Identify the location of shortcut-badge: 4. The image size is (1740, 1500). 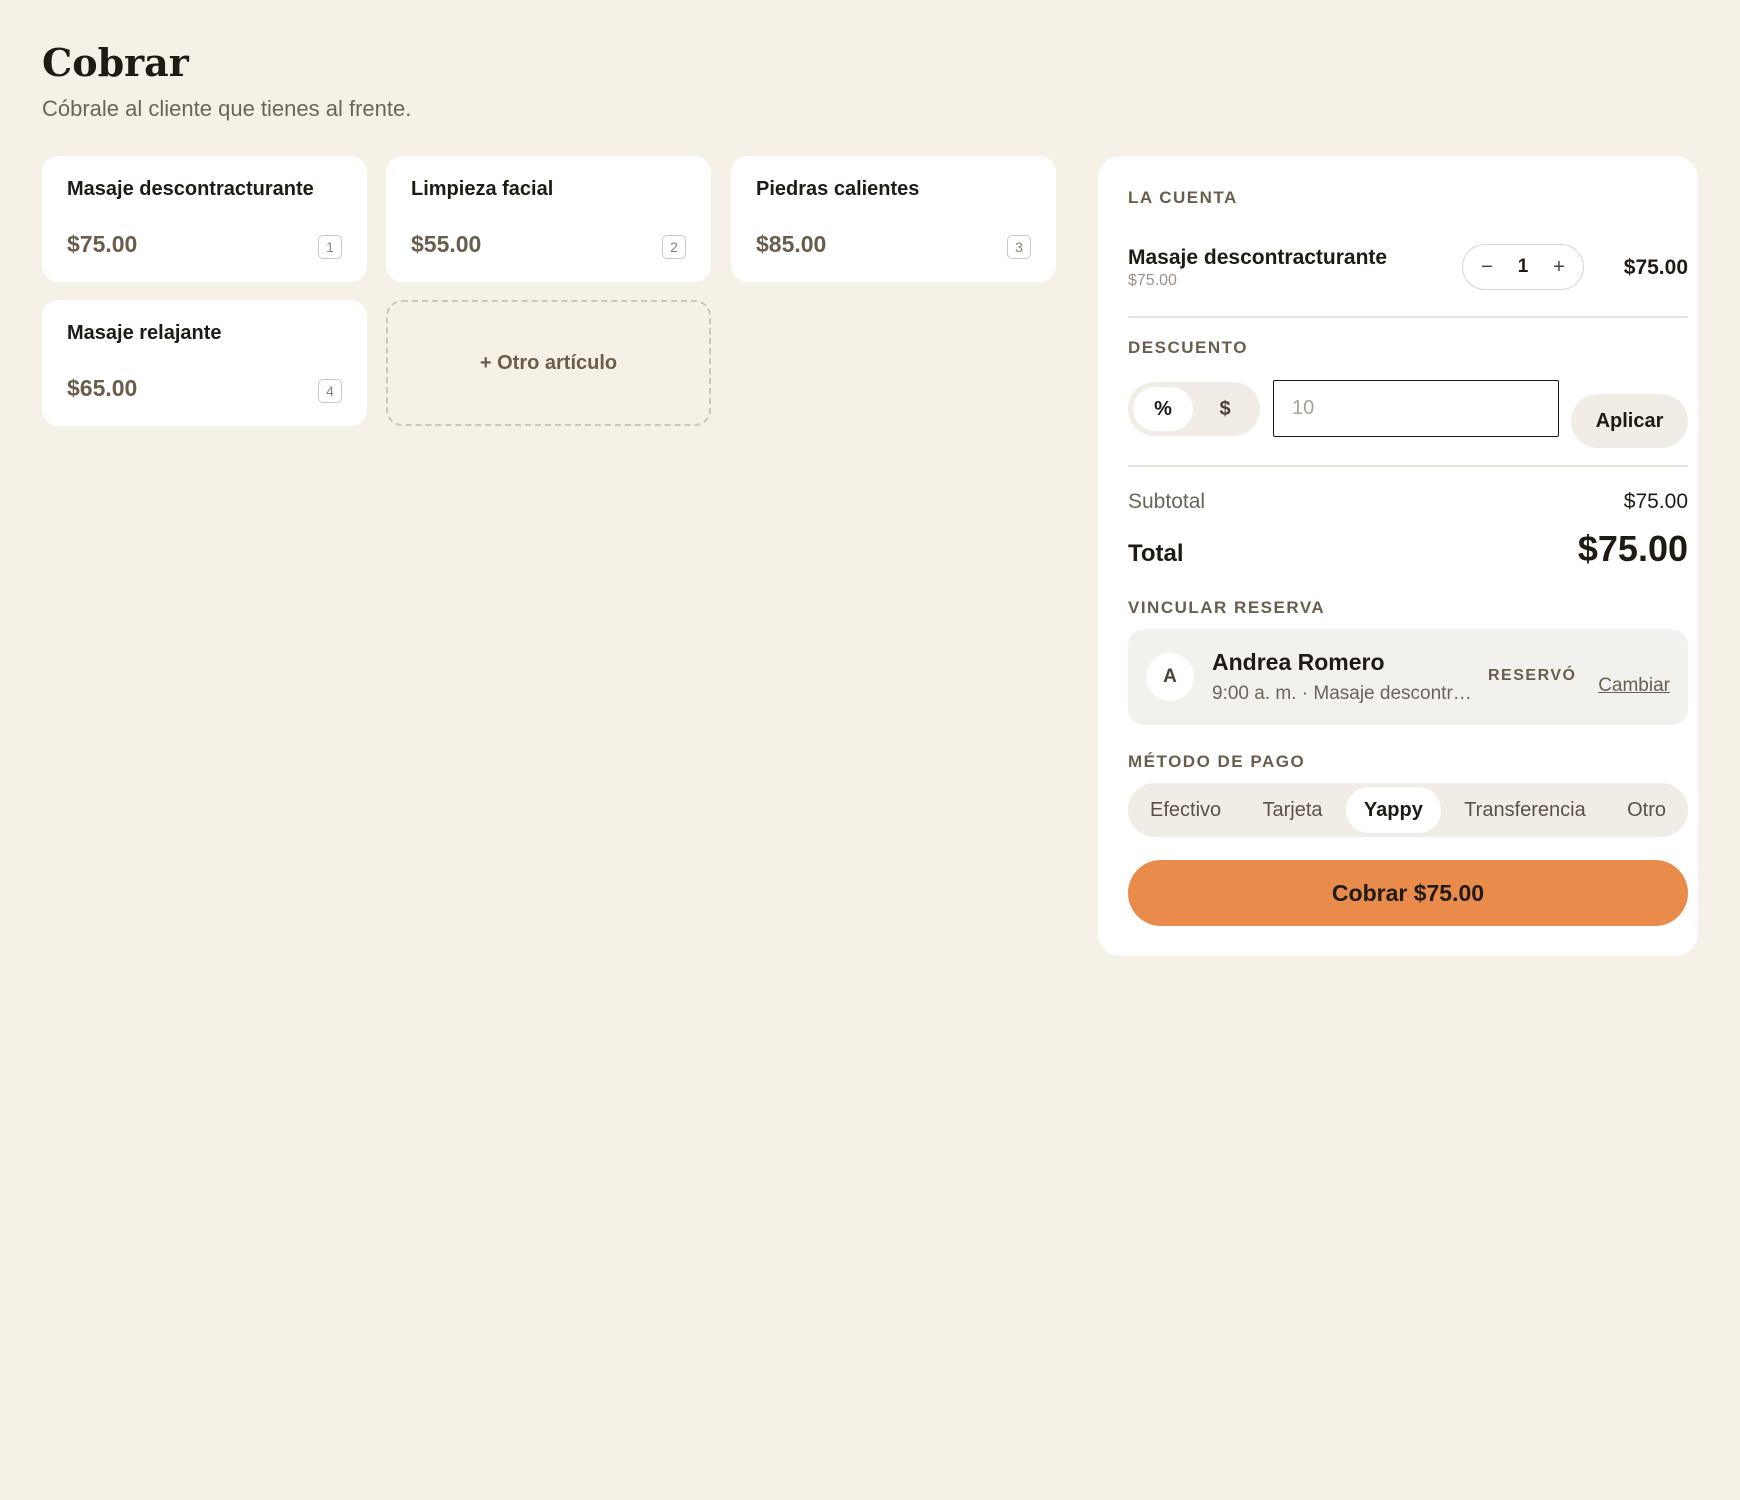
(330, 391).